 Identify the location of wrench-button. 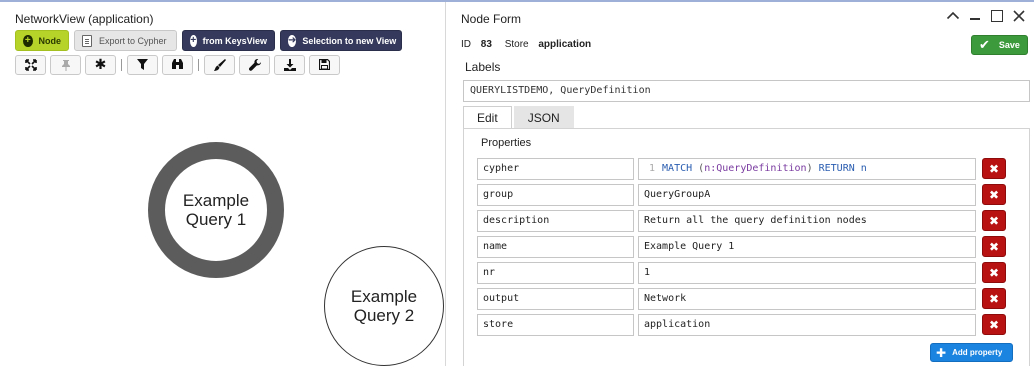
(254, 64).